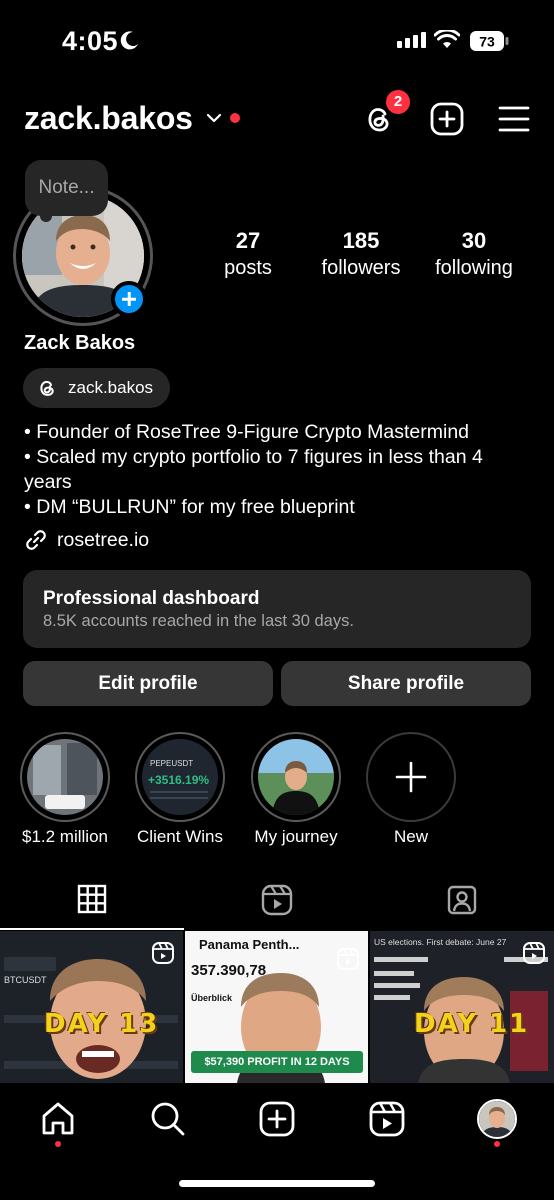 The height and width of the screenshot is (1200, 554). What do you see at coordinates (172, 763) in the screenshot?
I see `highlight-ticker: PEPEUSDT` at bounding box center [172, 763].